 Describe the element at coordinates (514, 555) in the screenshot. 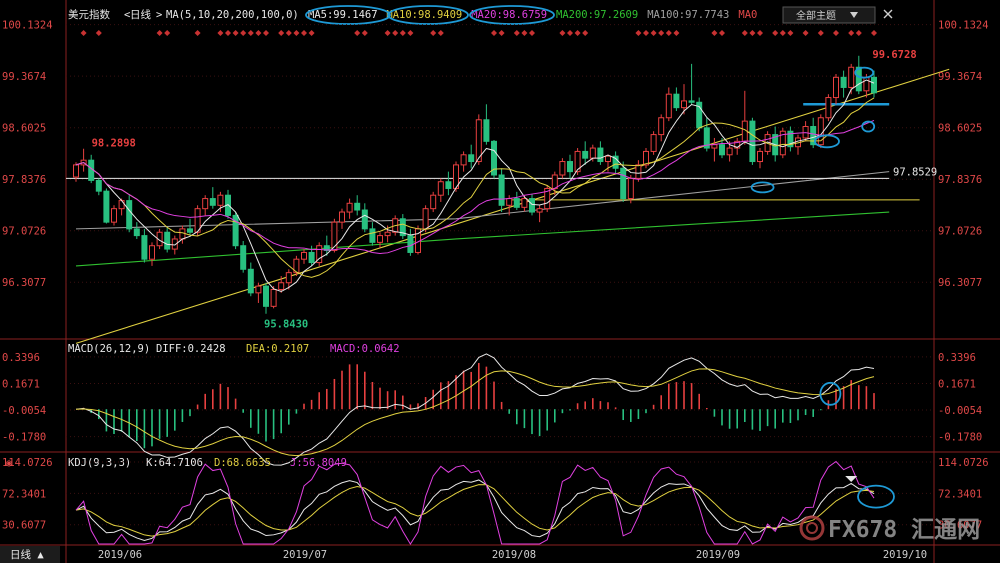

I see `date-label-2: 2019/08` at that location.